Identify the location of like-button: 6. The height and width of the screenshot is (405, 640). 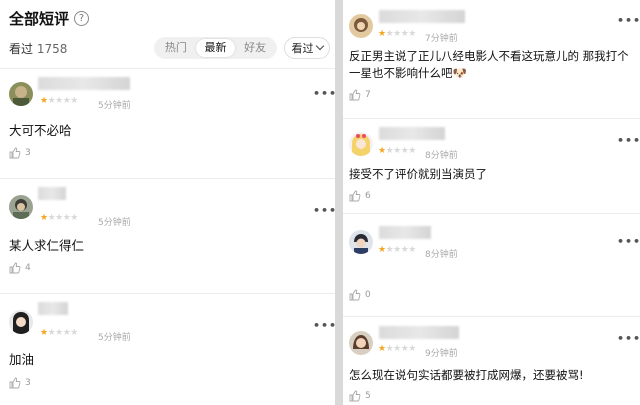
(360, 196).